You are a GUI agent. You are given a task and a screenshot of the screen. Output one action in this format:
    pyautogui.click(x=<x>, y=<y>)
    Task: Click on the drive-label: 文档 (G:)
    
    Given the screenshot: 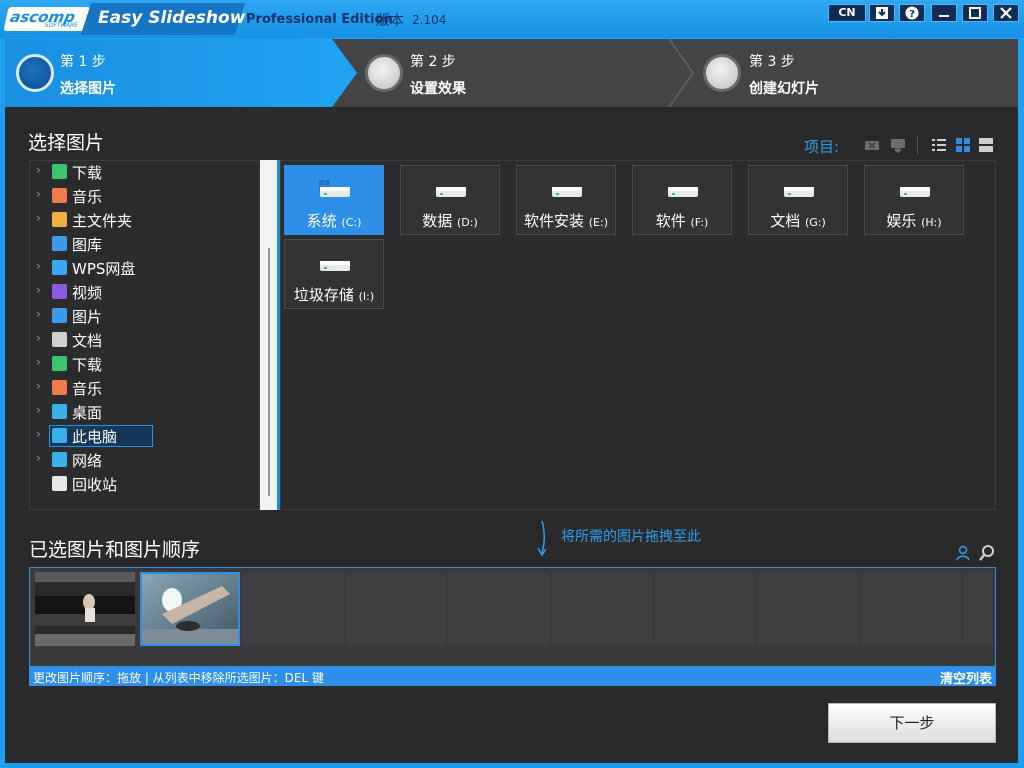 What is the action you would take?
    pyautogui.click(x=798, y=220)
    